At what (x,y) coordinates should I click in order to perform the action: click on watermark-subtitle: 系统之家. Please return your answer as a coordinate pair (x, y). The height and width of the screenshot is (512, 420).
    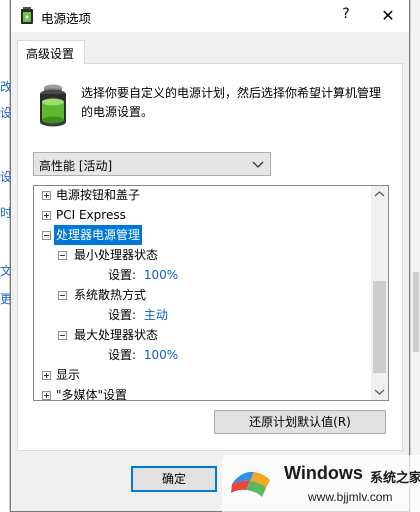
    Looking at the image, I should click on (395, 478).